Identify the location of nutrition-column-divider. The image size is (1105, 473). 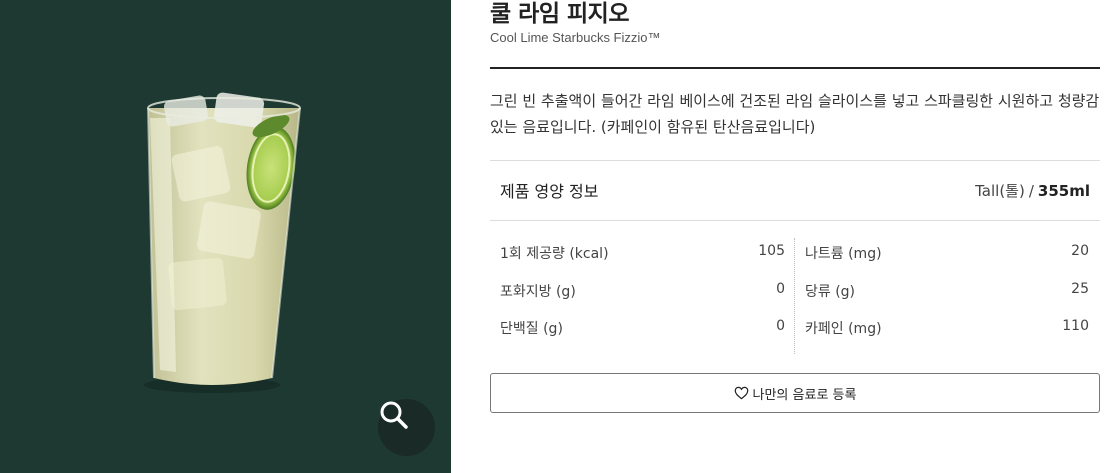
(794, 296).